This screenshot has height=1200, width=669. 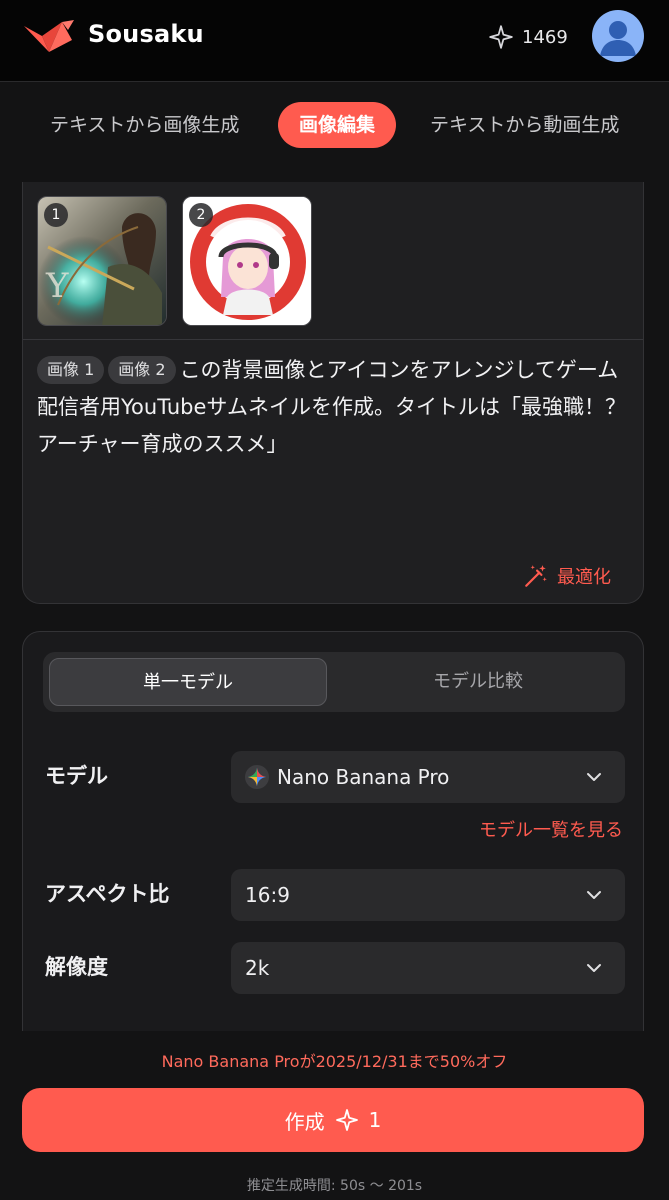 I want to click on tab-text-to-video: テキストから動画生成, so click(x=524, y=125).